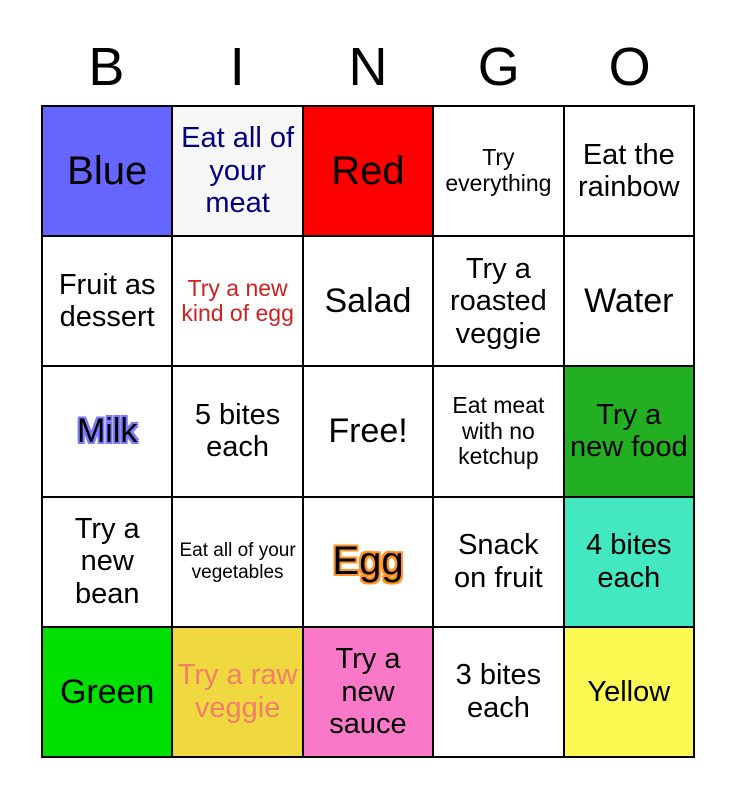 Image resolution: width=736 pixels, height=800 pixels. I want to click on bingo-cell-label: Try a new food, so click(628, 431).